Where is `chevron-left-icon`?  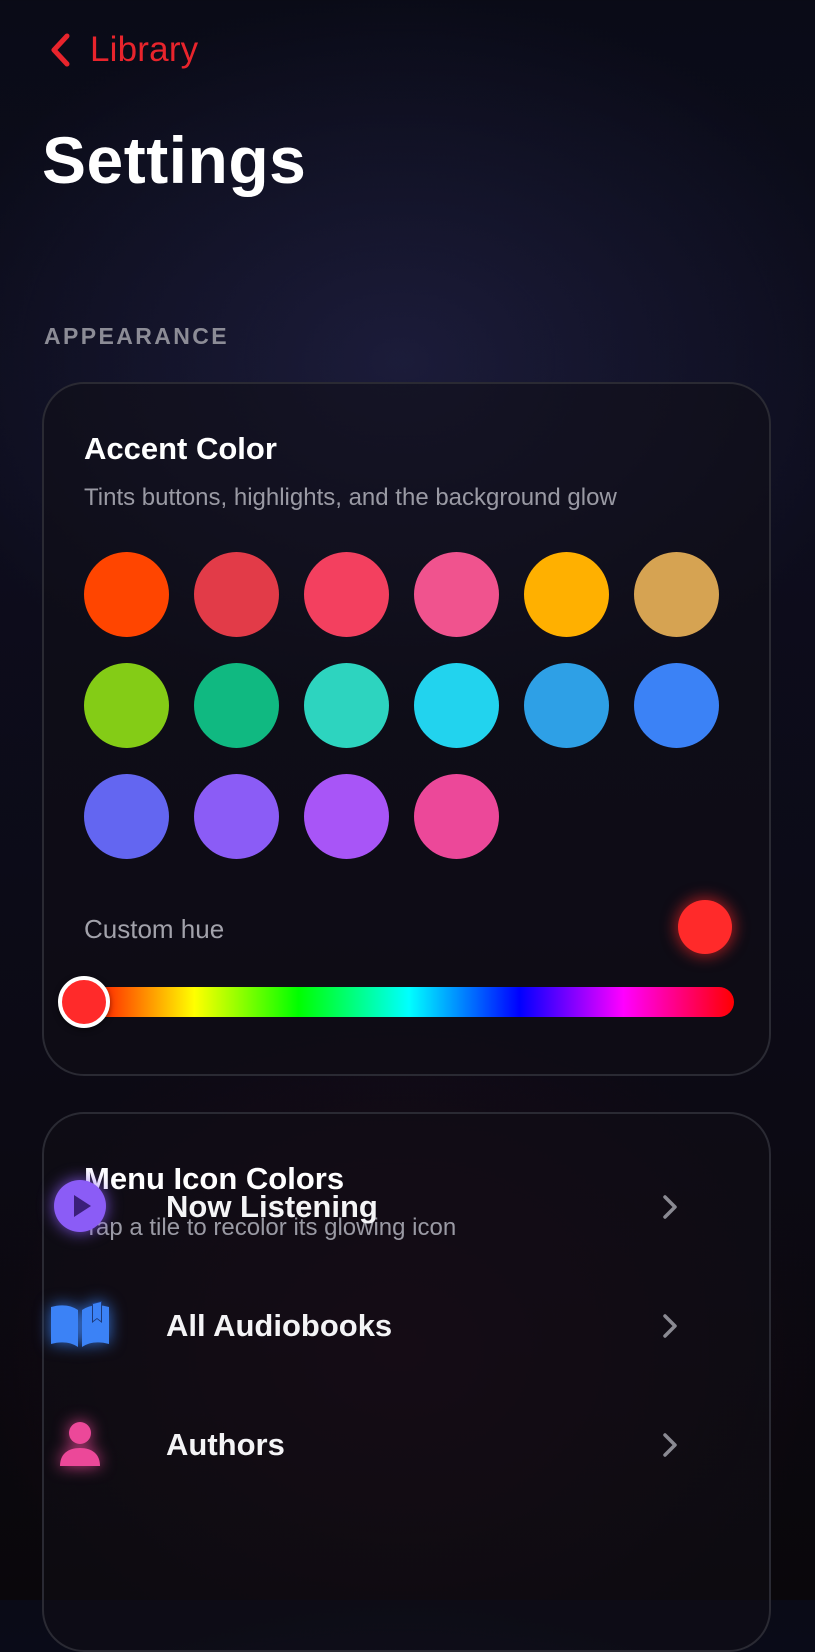 chevron-left-icon is located at coordinates (60, 50).